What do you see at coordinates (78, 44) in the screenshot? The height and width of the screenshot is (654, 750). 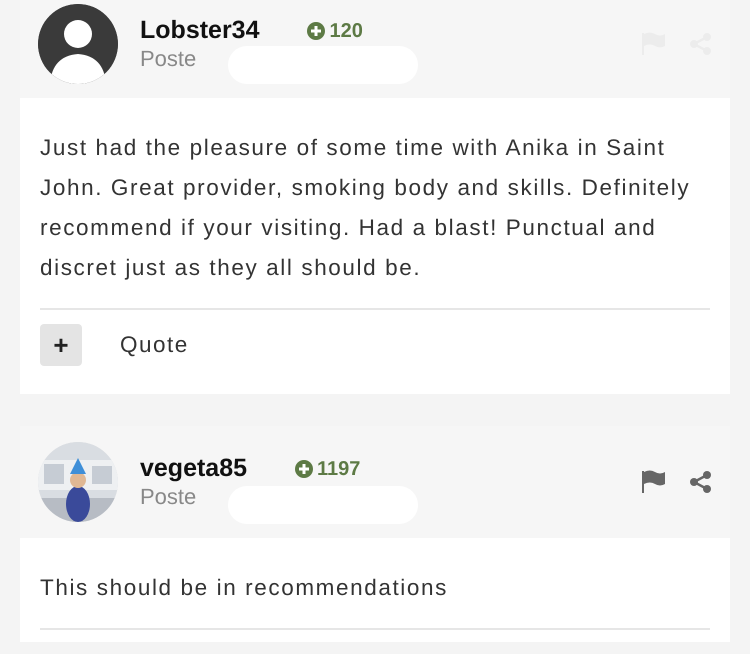 I see `avatar-silhouette-icon` at bounding box center [78, 44].